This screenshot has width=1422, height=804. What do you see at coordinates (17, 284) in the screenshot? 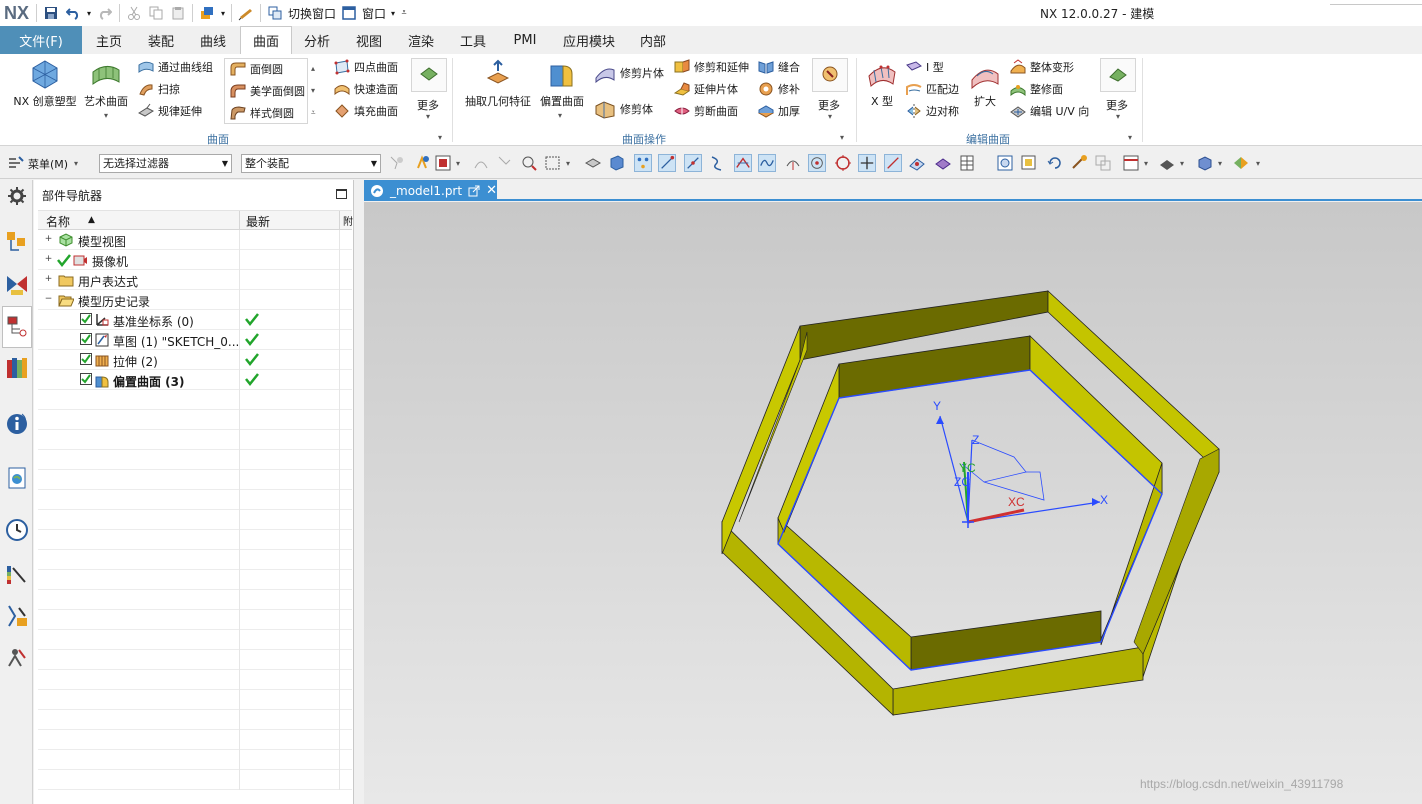
I see `constraint-navigator-icon` at bounding box center [17, 284].